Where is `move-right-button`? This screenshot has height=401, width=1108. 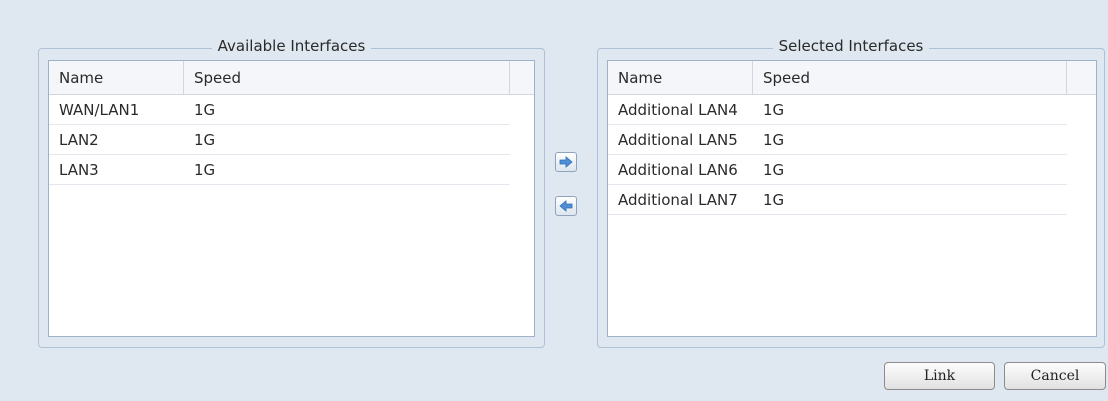
move-right-button is located at coordinates (566, 162).